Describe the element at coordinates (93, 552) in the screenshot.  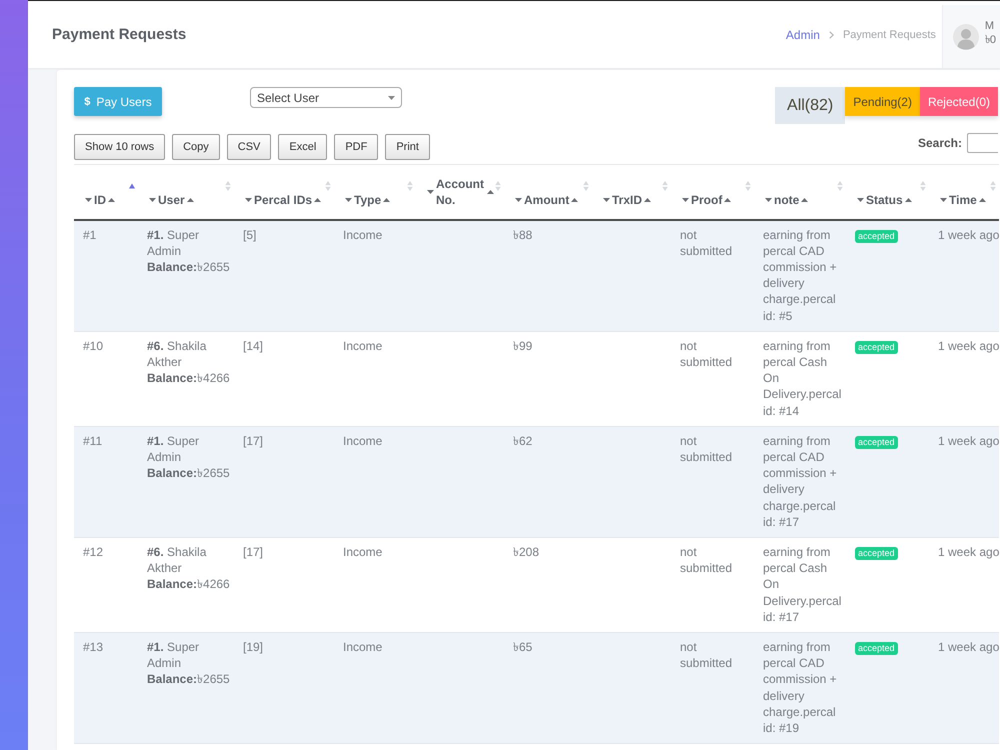
I see `row-id: #12` at that location.